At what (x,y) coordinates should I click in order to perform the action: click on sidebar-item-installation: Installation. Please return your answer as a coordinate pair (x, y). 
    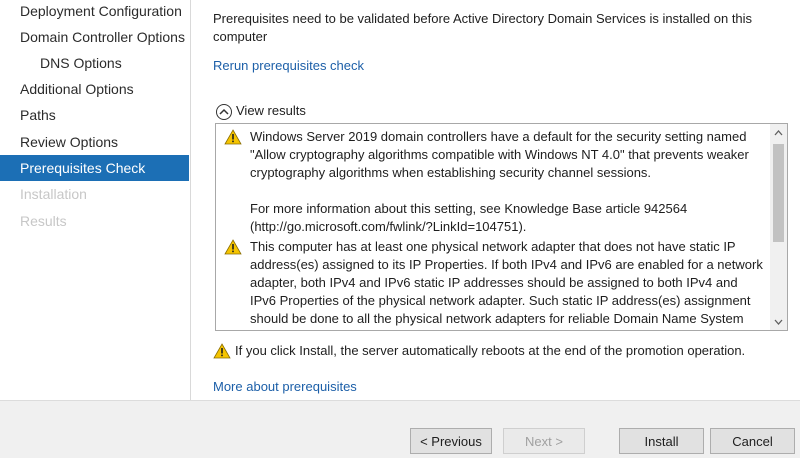
    Looking at the image, I should click on (53, 194).